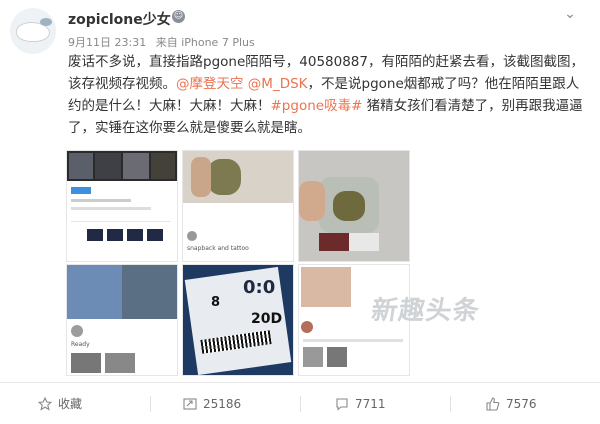 Image resolution: width=600 pixels, height=424 pixels. Describe the element at coordinates (493, 403) in the screenshot. I see `thumbs-up-icon` at that location.